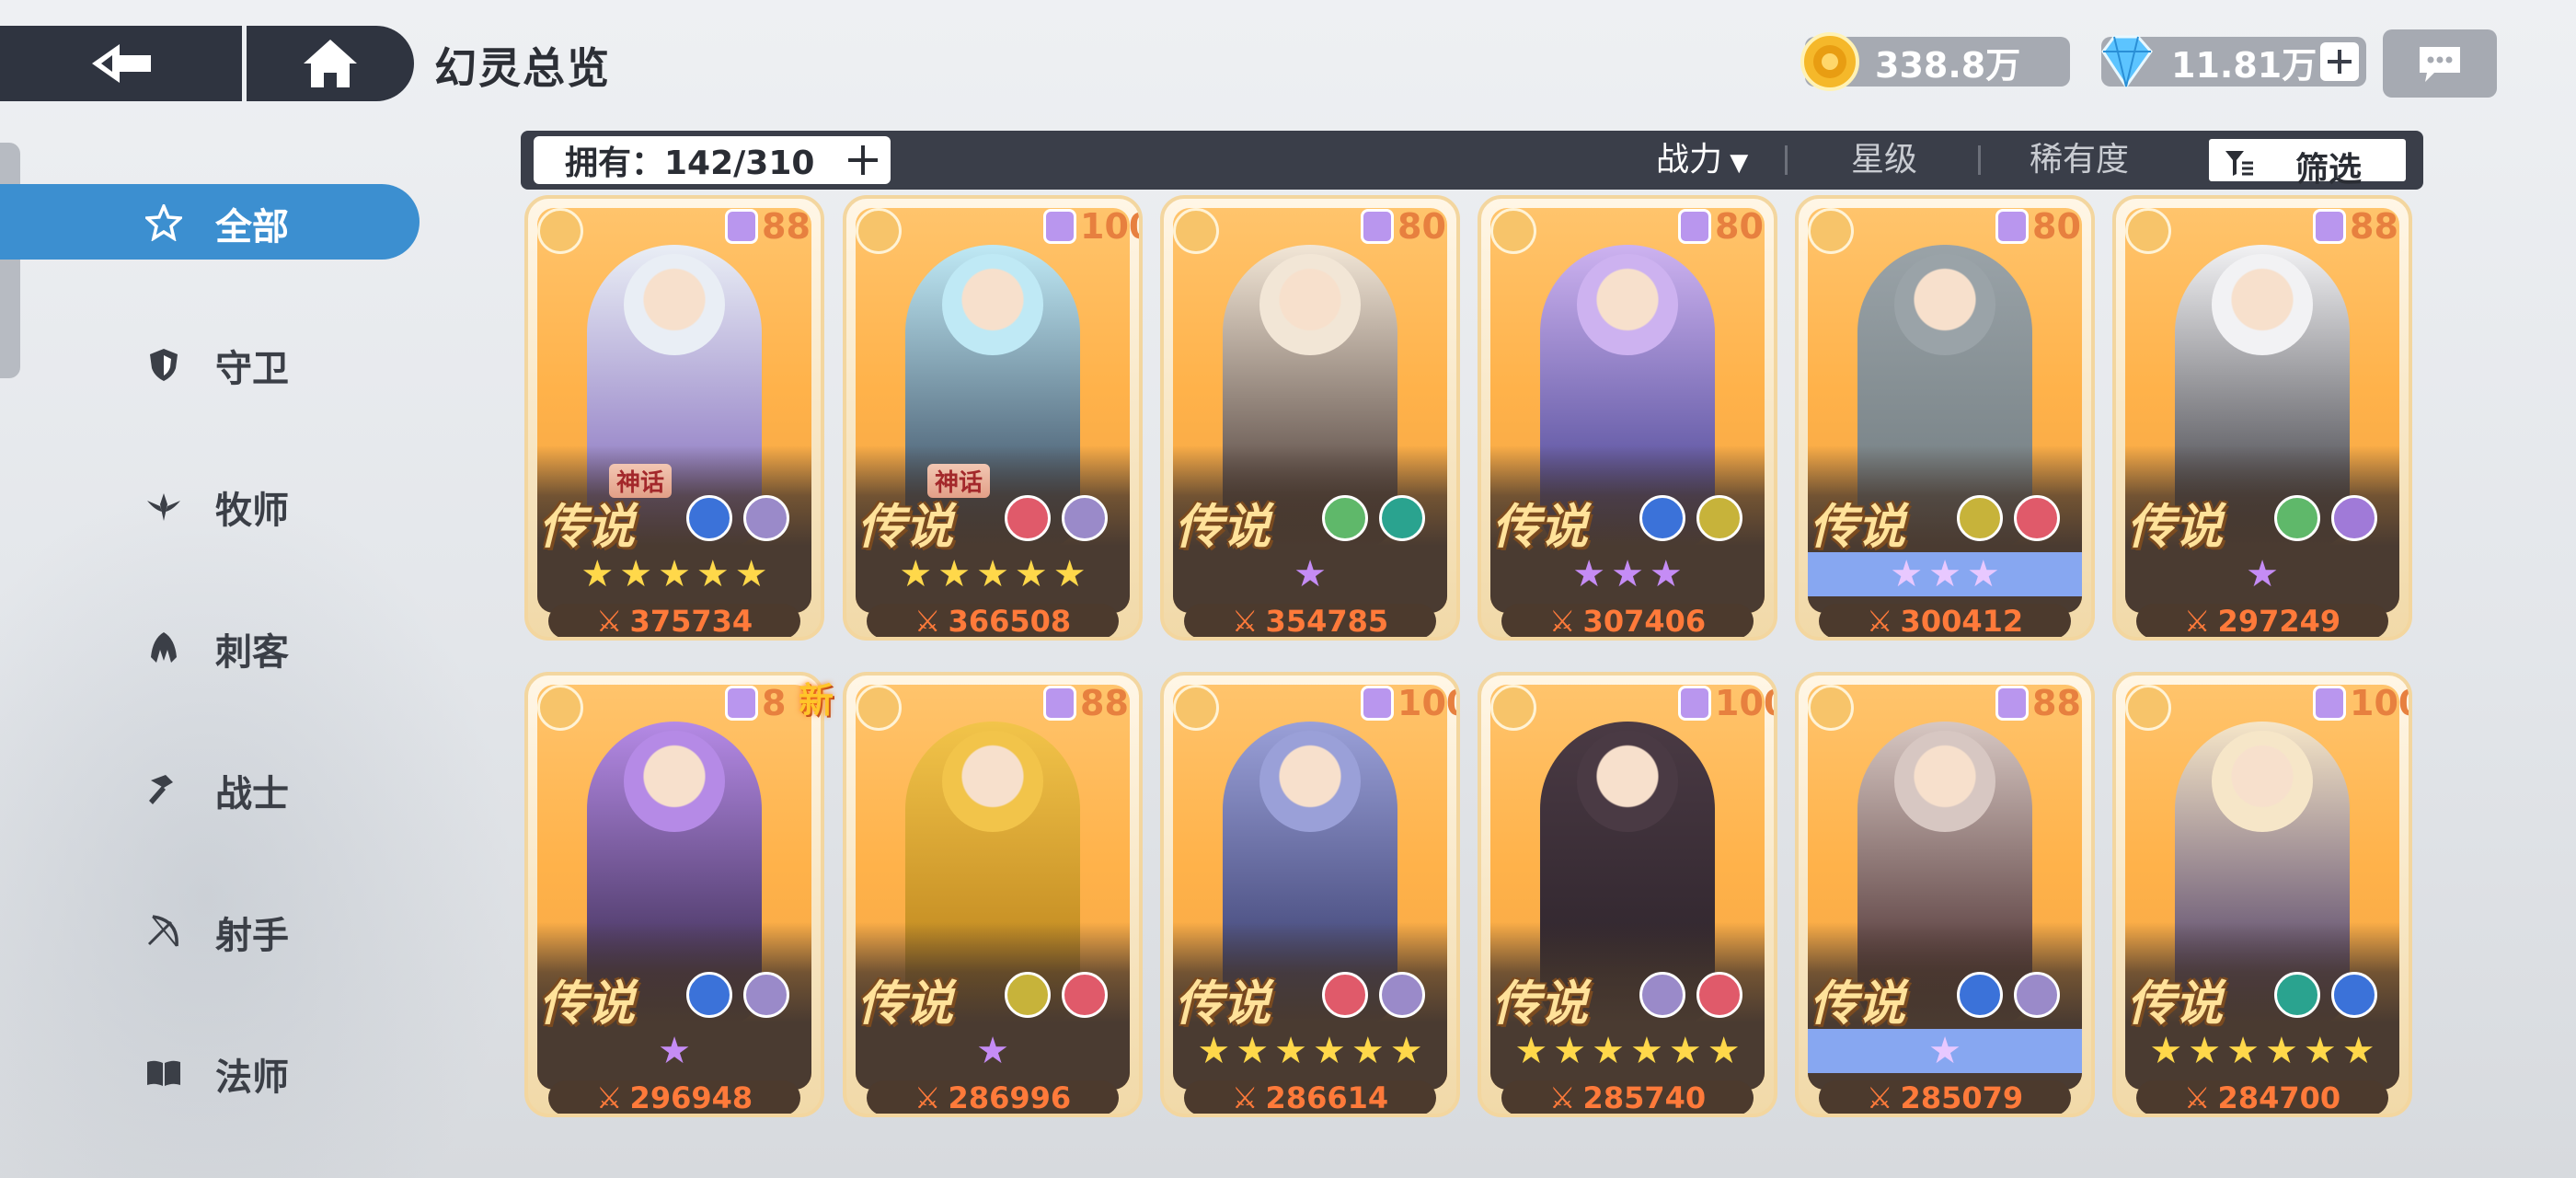 This screenshot has width=2576, height=1178. Describe the element at coordinates (2233, 62) in the screenshot. I see `gem-counter: 11.81万` at that location.